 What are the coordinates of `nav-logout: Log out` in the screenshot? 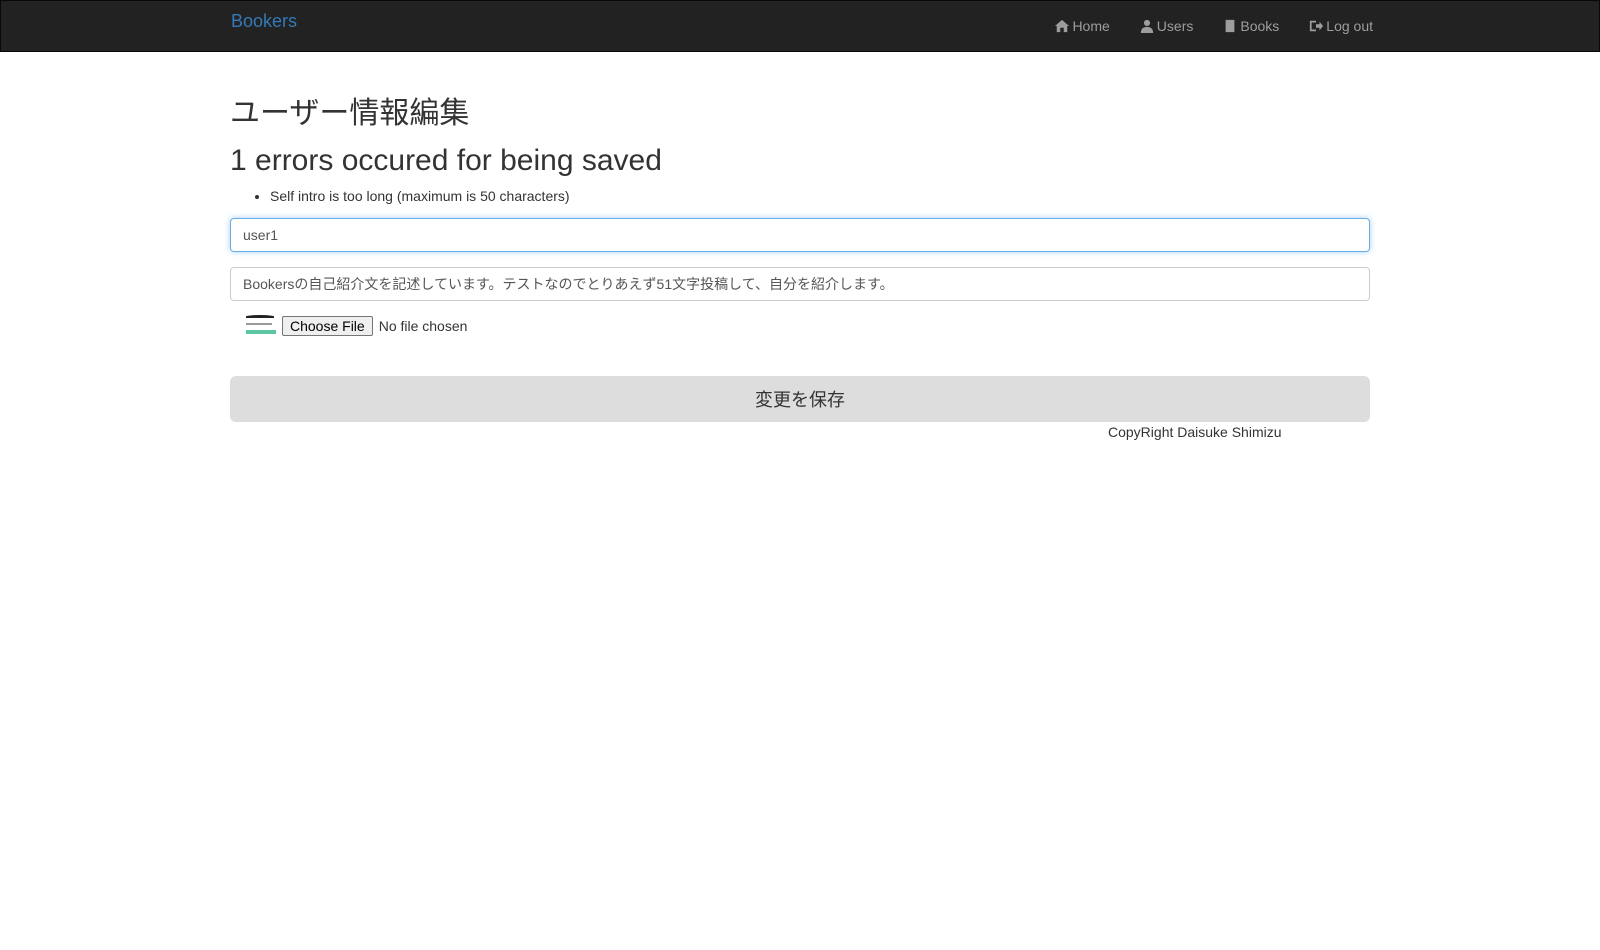 It's located at (1341, 26).